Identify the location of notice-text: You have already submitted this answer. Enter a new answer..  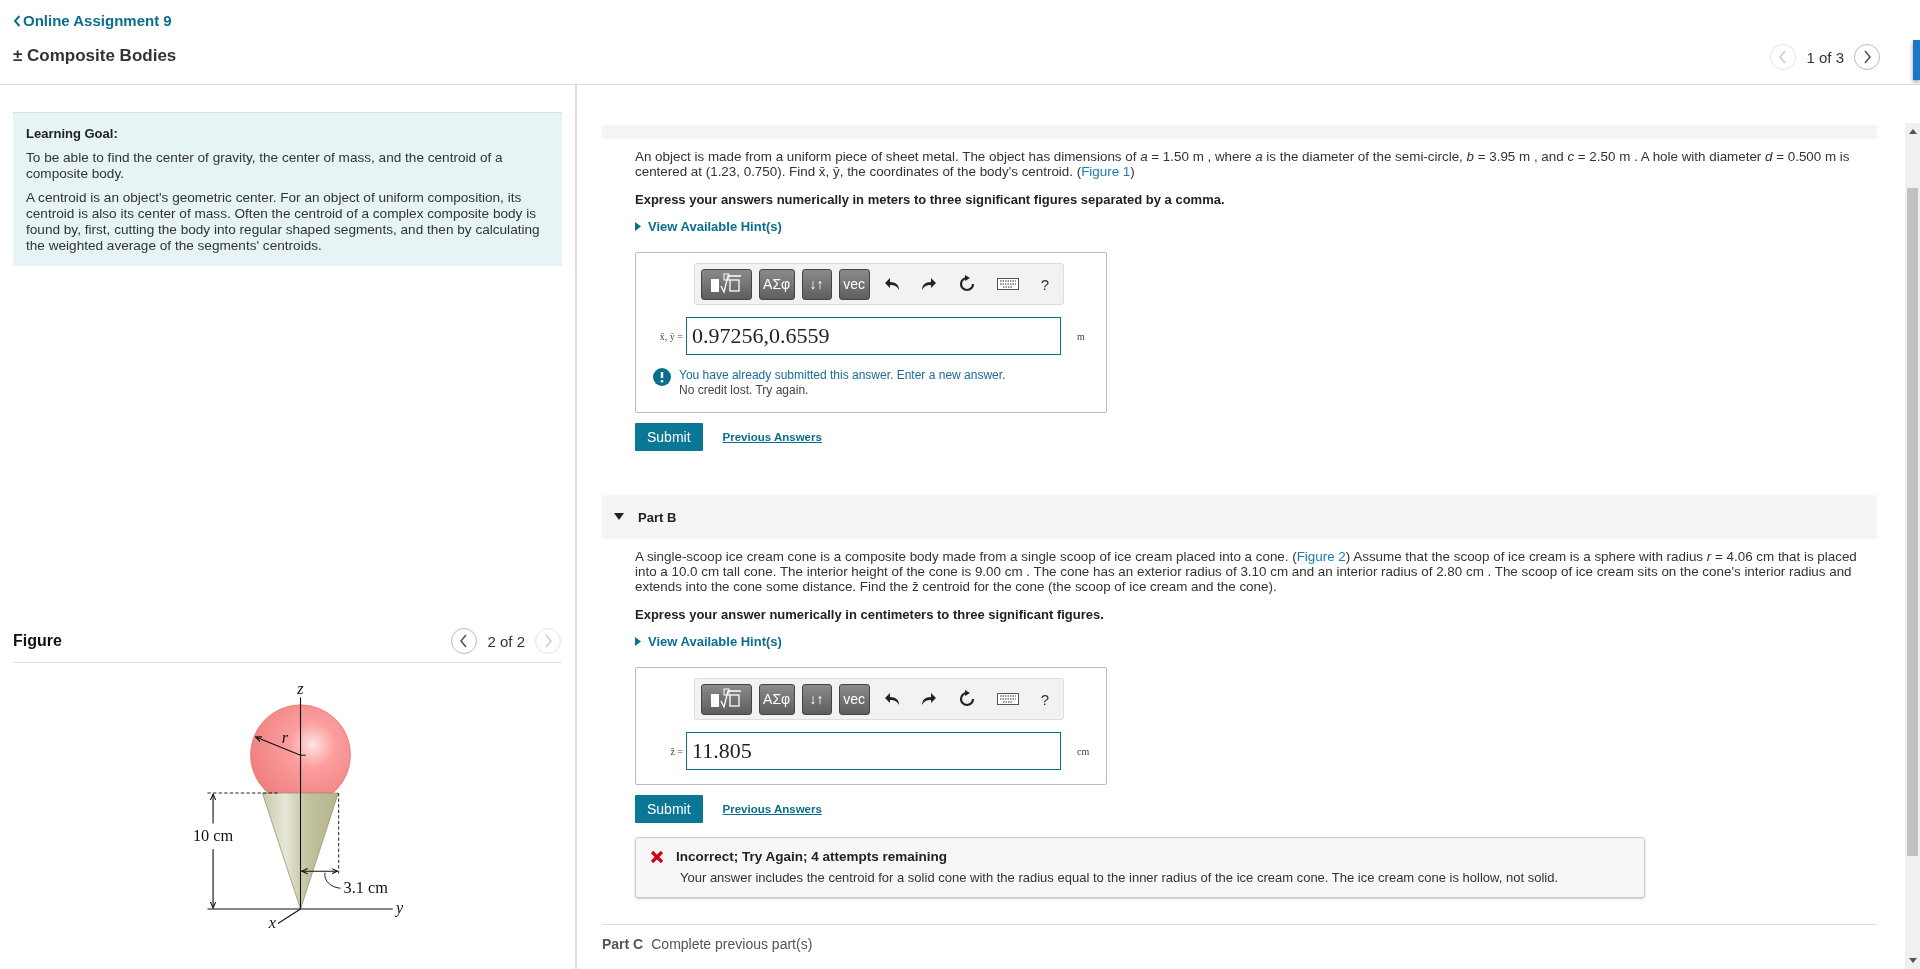
(842, 375).